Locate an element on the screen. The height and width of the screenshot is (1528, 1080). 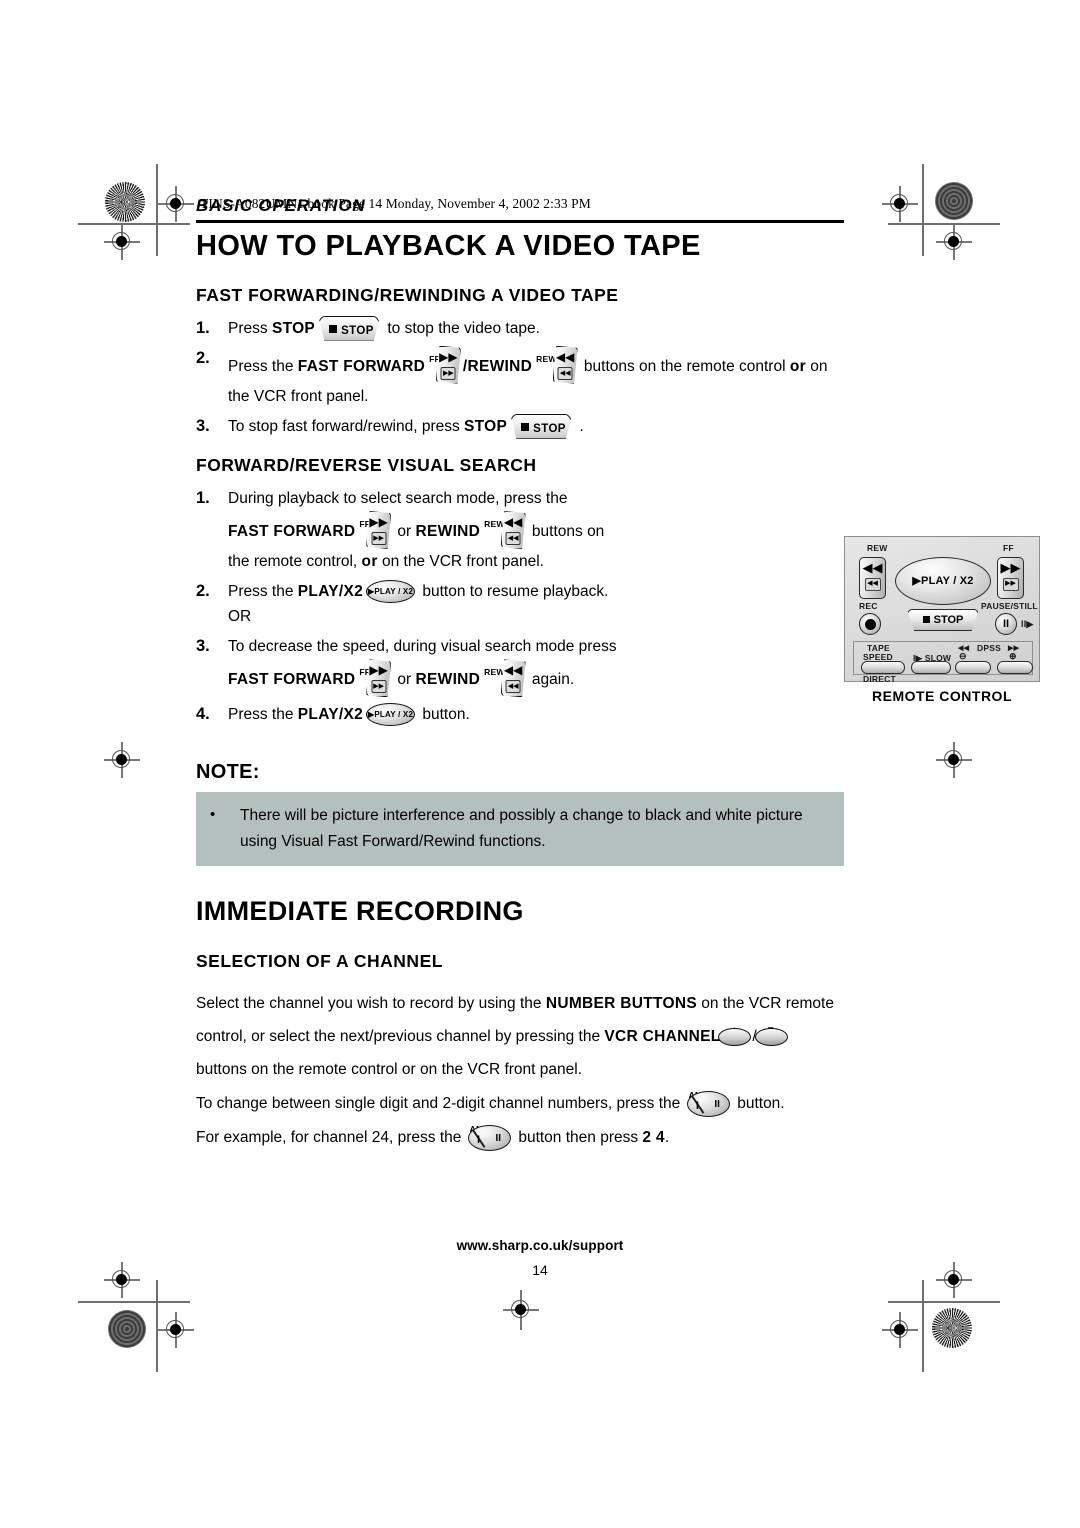
keyword-rewind: REWIND is located at coordinates (448, 680).